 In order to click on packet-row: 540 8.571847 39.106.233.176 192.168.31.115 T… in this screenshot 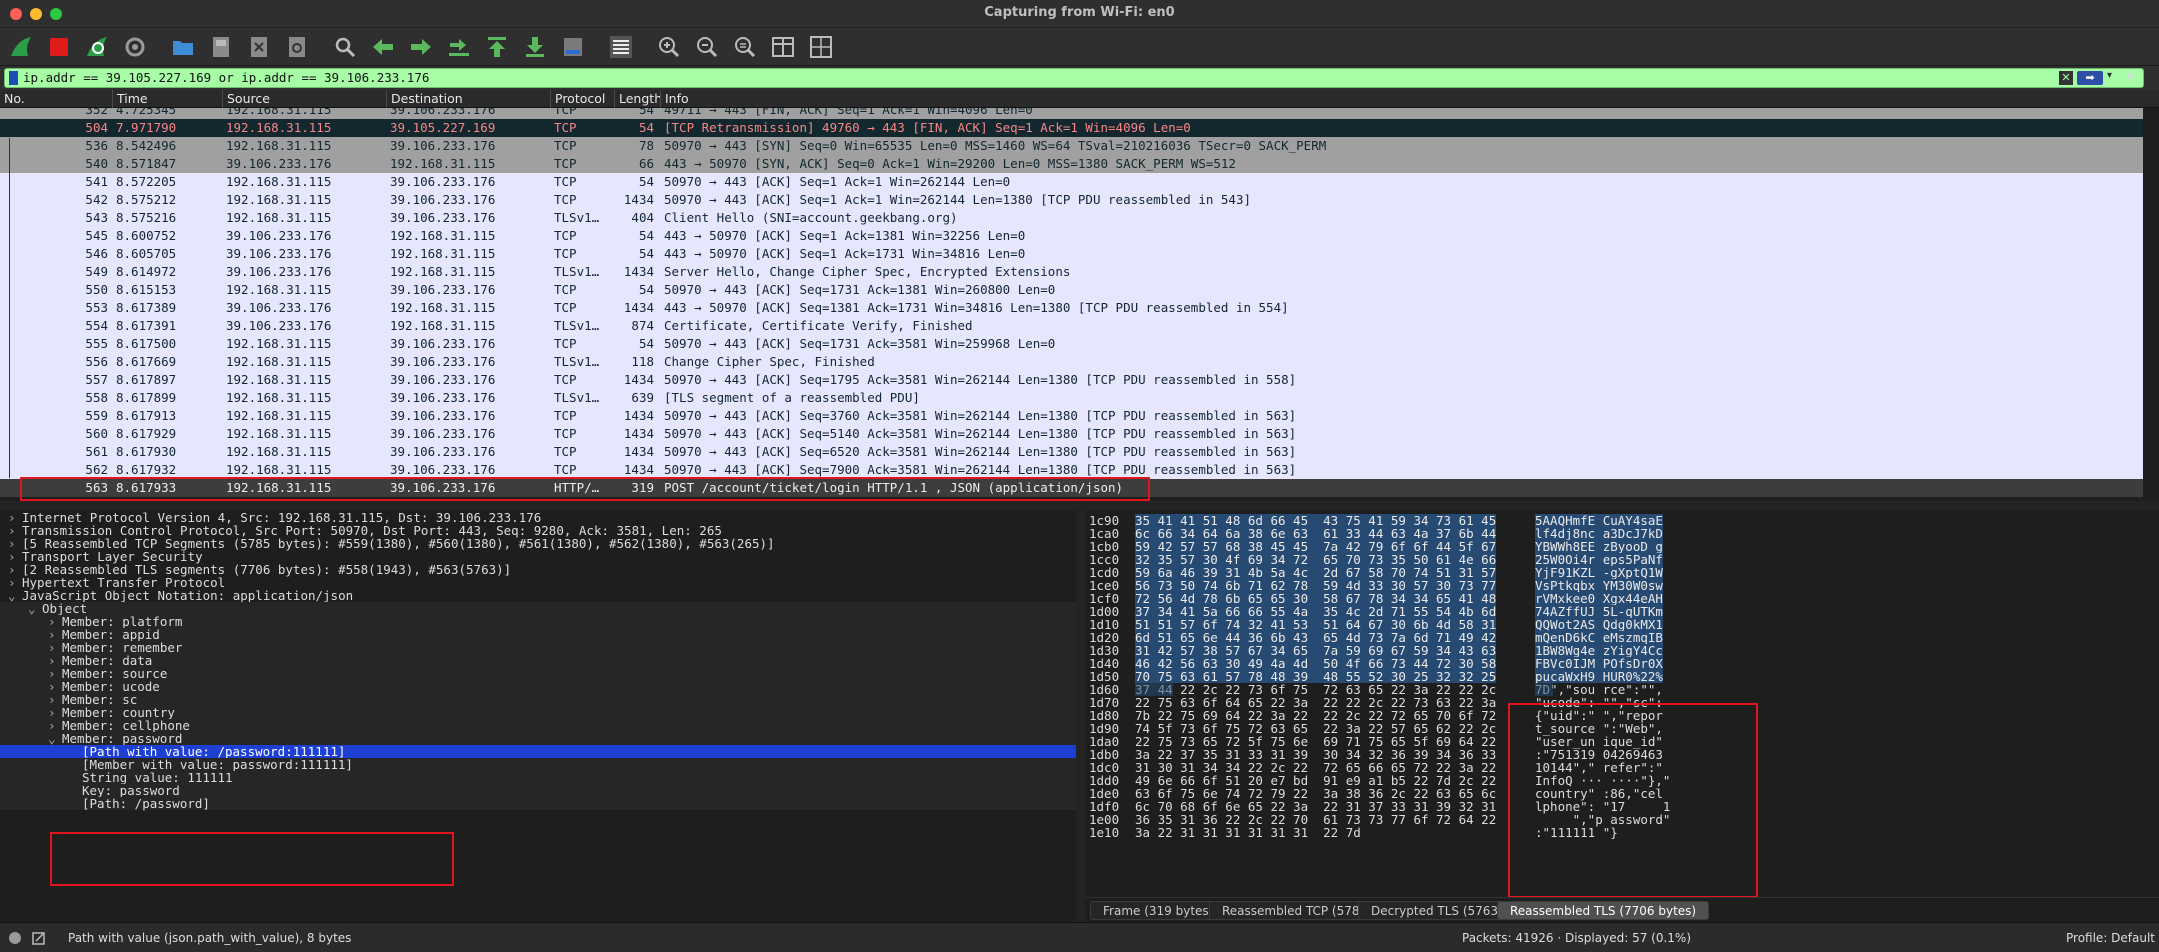, I will do `click(1071, 164)`.